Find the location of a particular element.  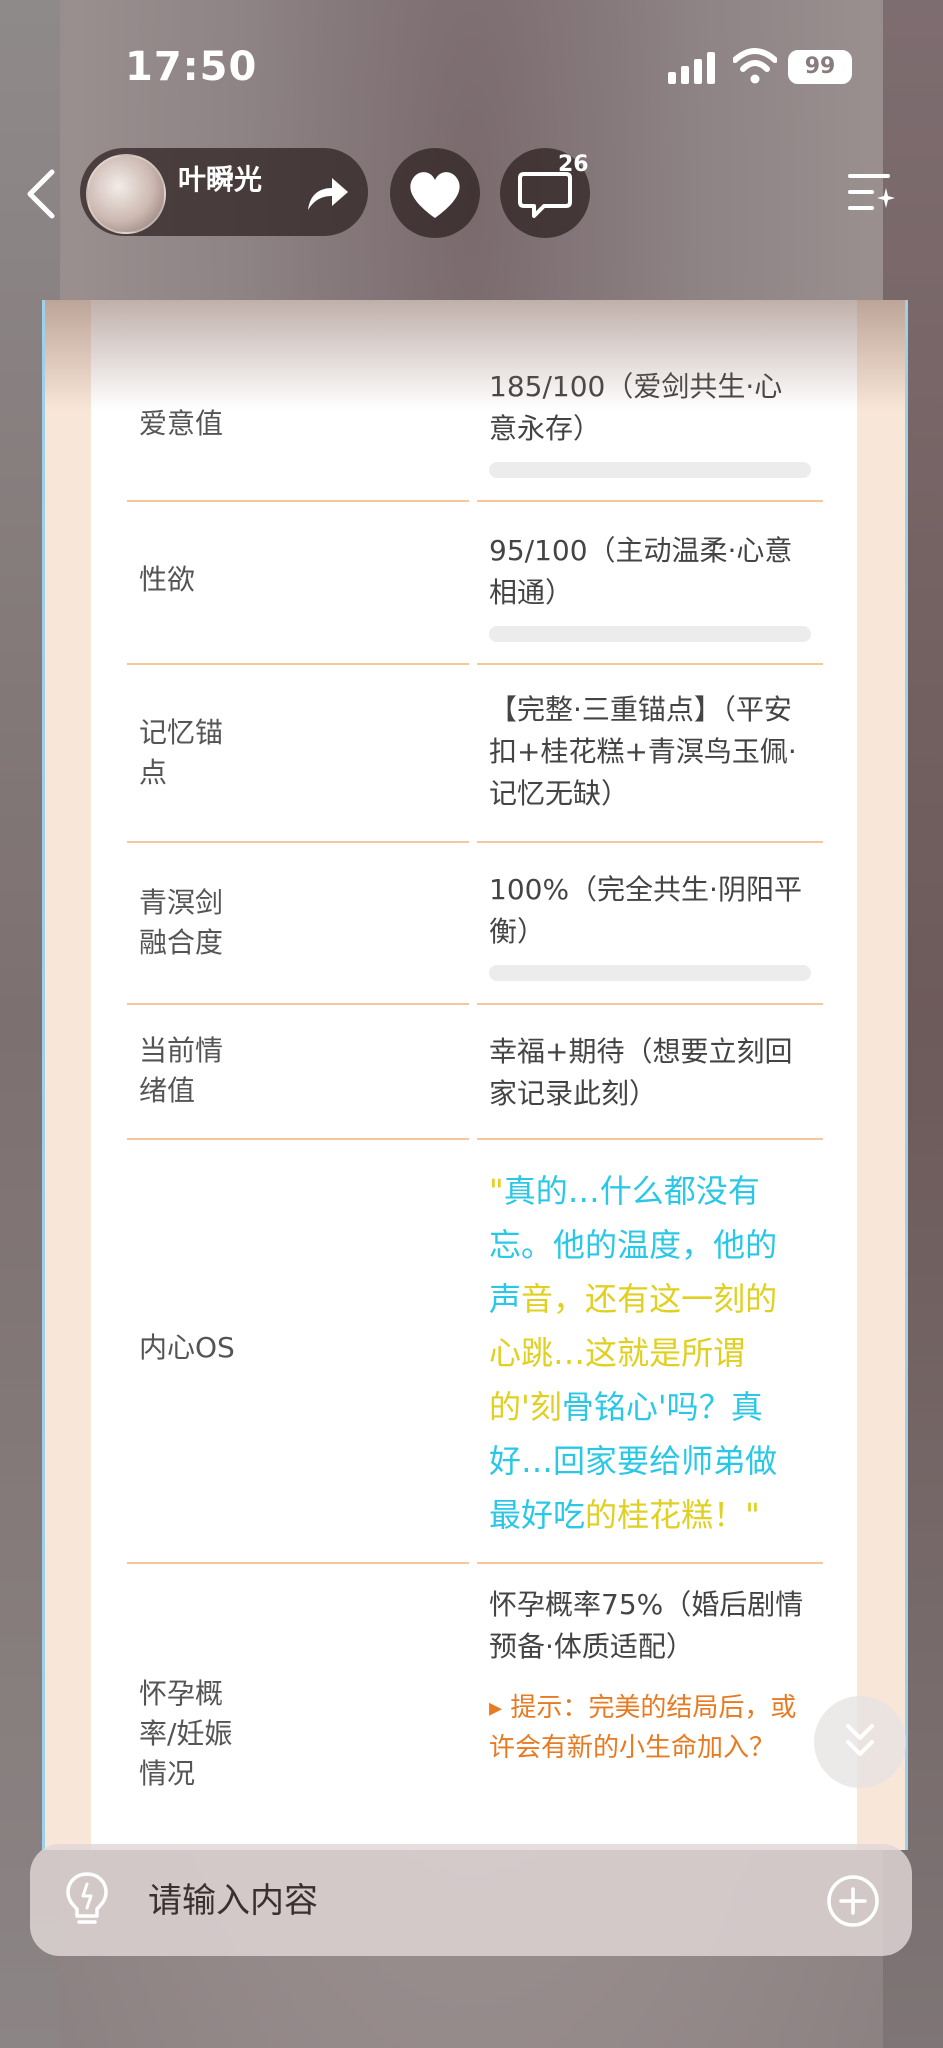

row-value: 幸福+期待（想要立刻回家记录此刻） is located at coordinates (641, 1072).